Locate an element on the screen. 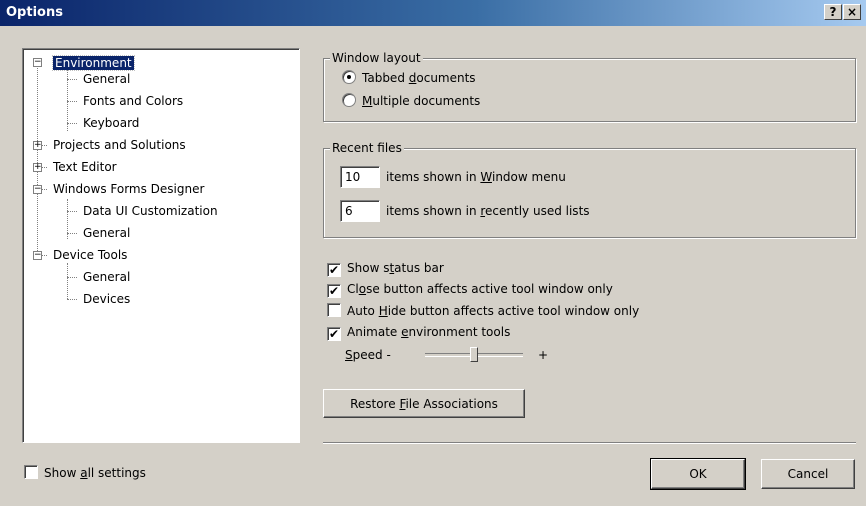 The width and height of the screenshot is (866, 506). group-title: Window layout is located at coordinates (376, 58).